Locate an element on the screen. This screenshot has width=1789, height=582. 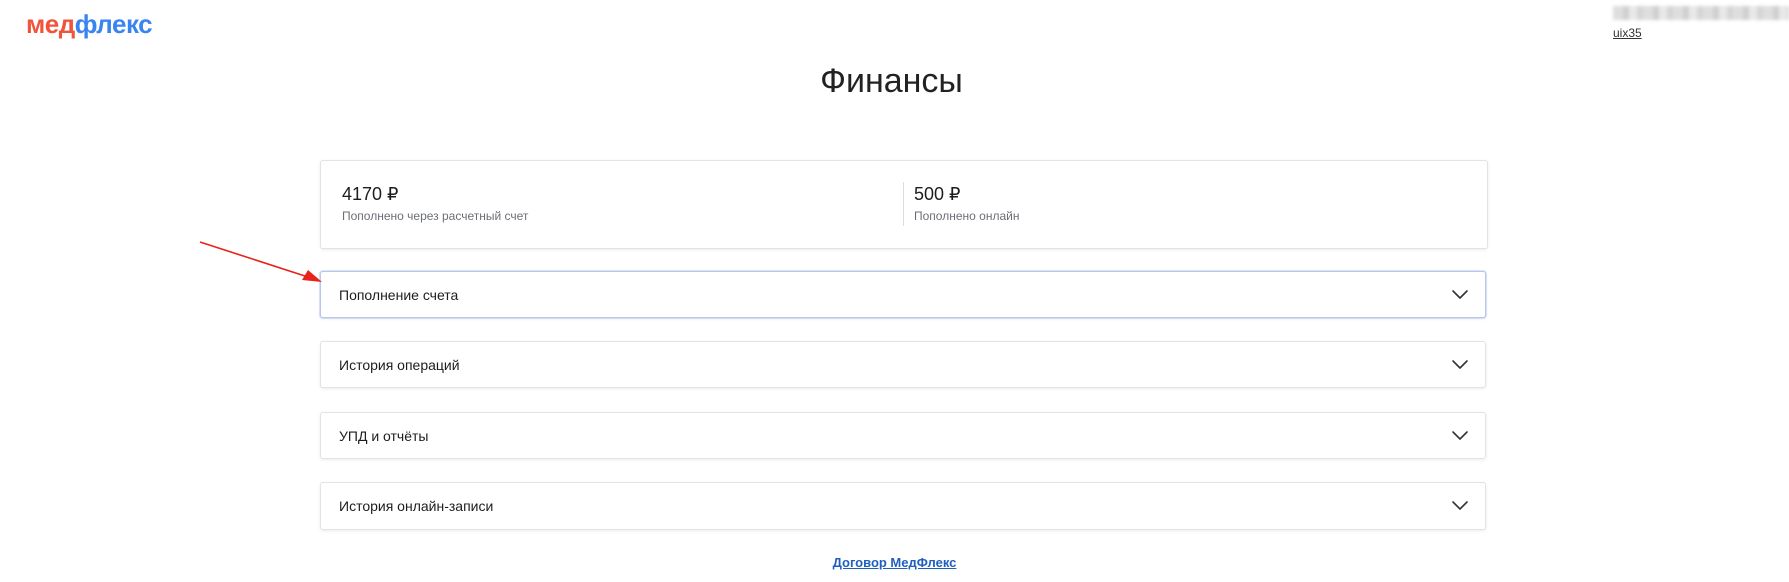
accordion-upd-reports: УПД и отчёты is located at coordinates (903, 435).